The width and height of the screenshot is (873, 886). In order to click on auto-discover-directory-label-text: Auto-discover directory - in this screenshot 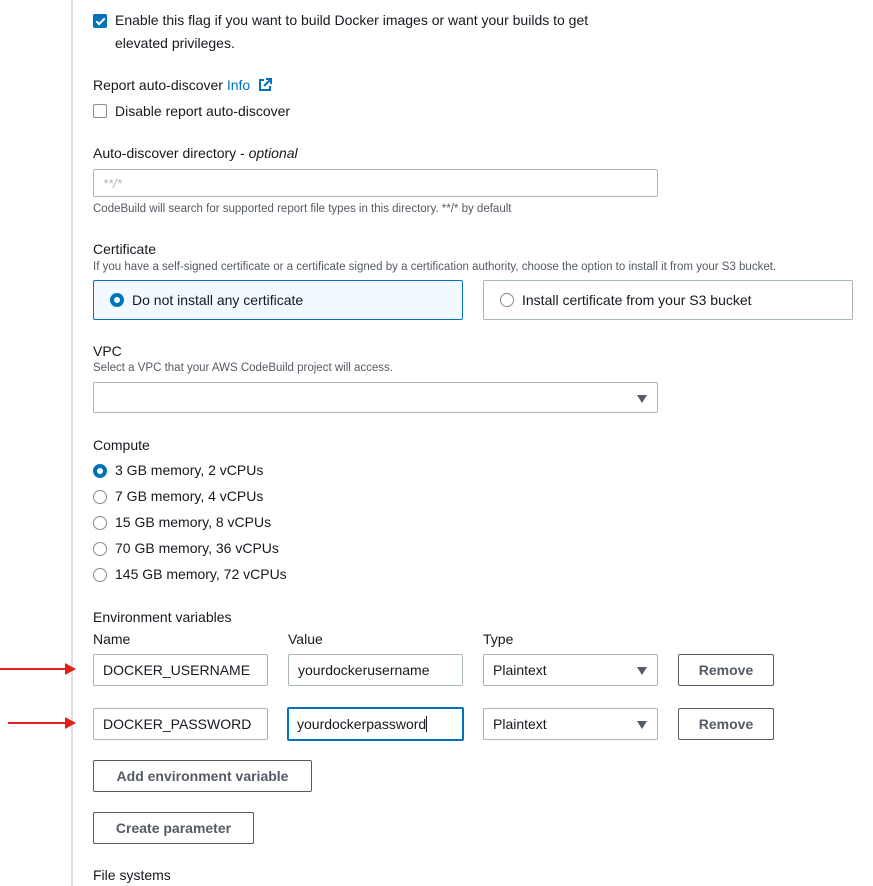, I will do `click(171, 153)`.